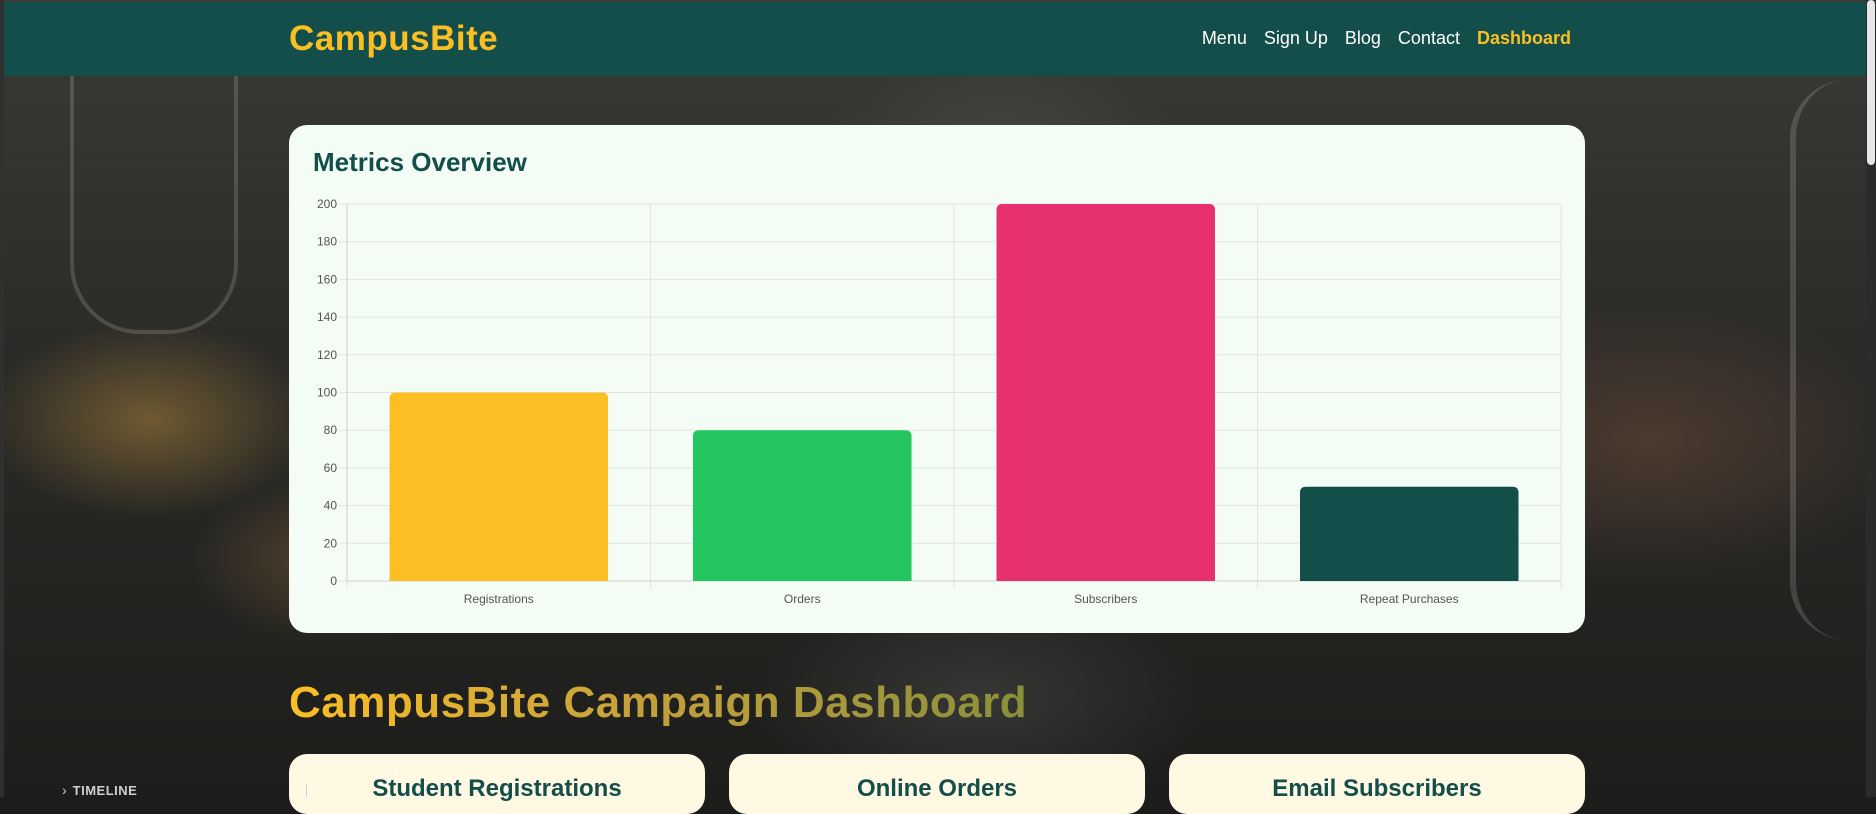  What do you see at coordinates (306, 791) in the screenshot?
I see `divider` at bounding box center [306, 791].